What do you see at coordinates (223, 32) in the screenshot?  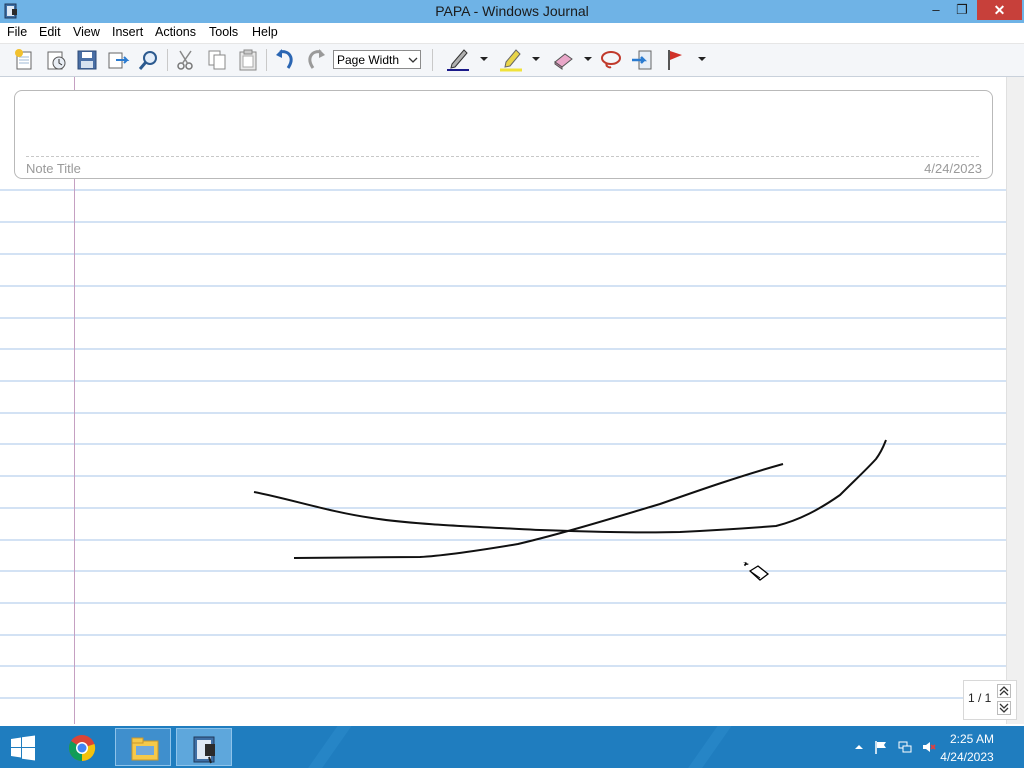 I see `menu-tools: Tools` at bounding box center [223, 32].